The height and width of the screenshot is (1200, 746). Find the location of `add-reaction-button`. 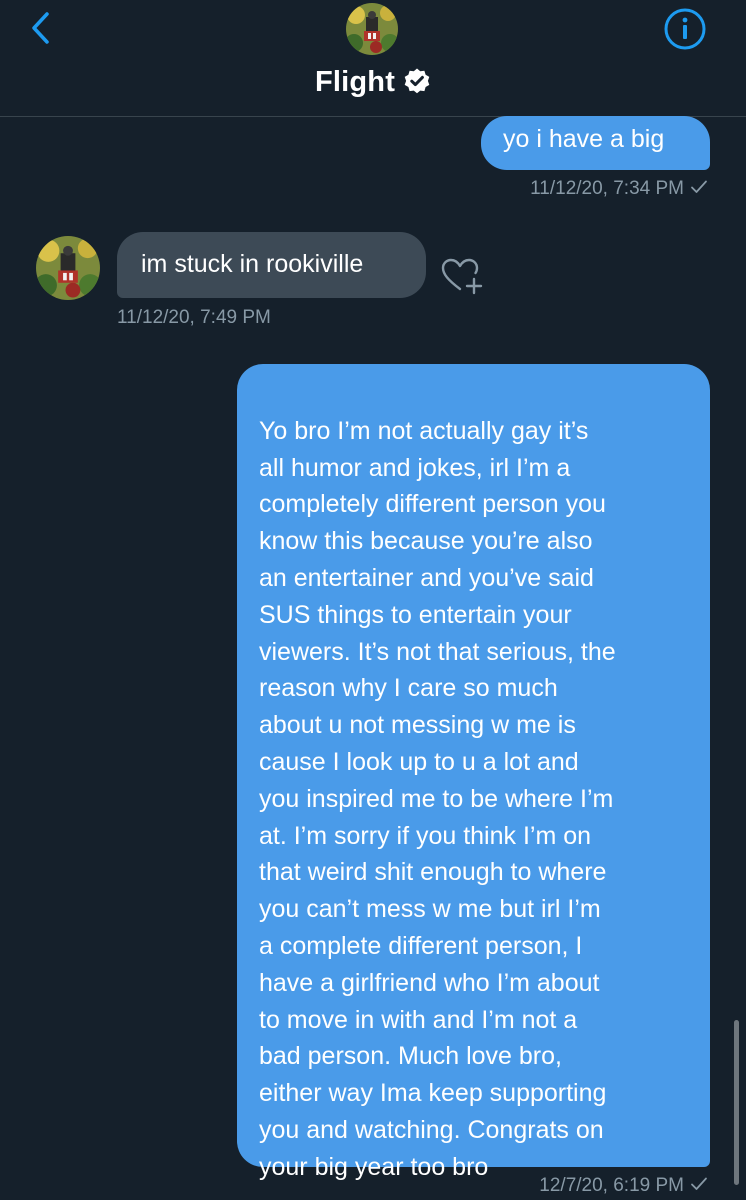

add-reaction-button is located at coordinates (462, 277).